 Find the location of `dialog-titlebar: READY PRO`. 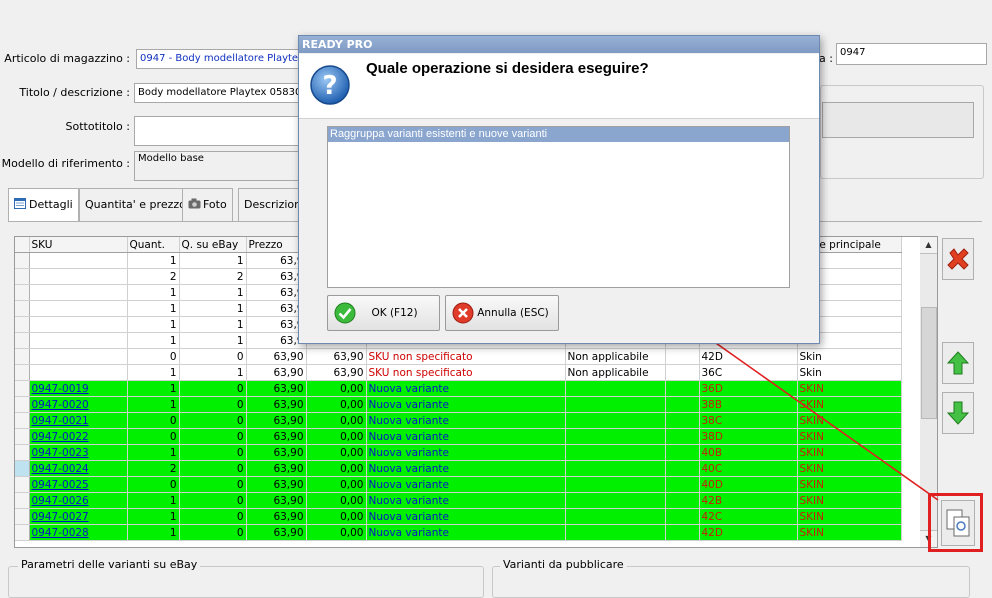

dialog-titlebar: READY PRO is located at coordinates (559, 44).